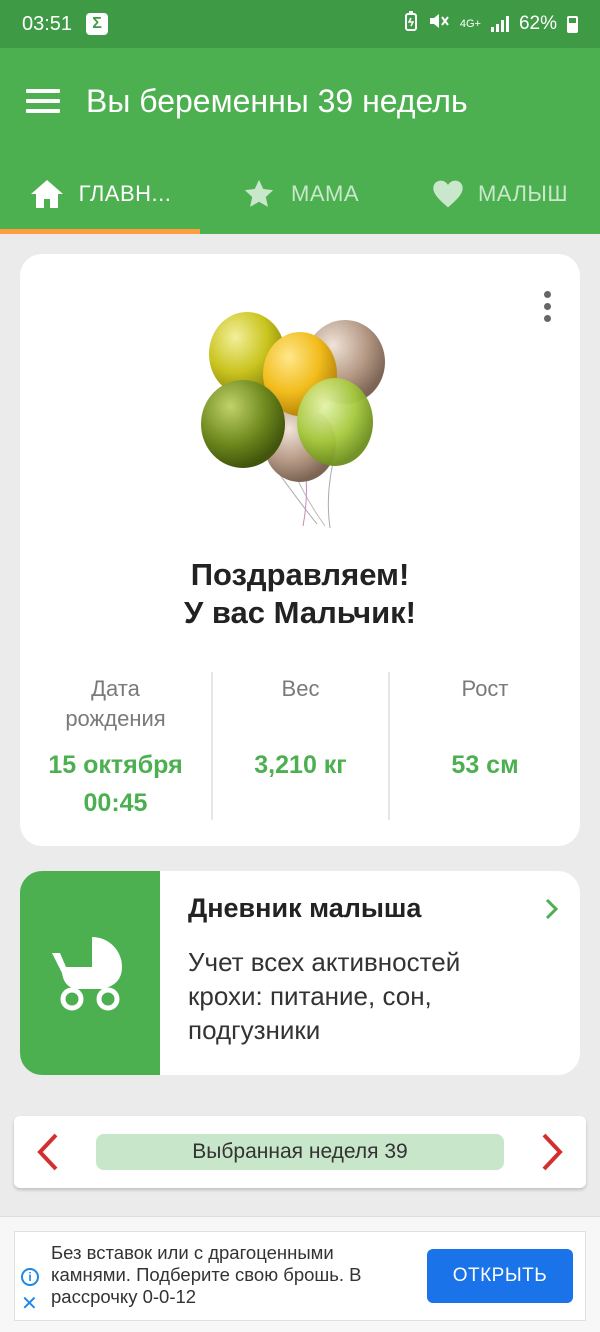 This screenshot has height=1332, width=600. What do you see at coordinates (537, 23) in the screenshot?
I see `battery-percent: 62%` at bounding box center [537, 23].